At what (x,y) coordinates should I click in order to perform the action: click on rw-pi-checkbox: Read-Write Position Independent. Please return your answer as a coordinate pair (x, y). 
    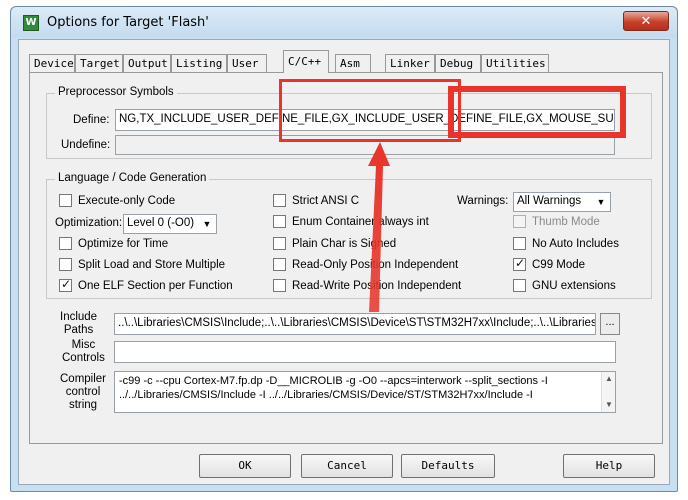
    Looking at the image, I should click on (367, 285).